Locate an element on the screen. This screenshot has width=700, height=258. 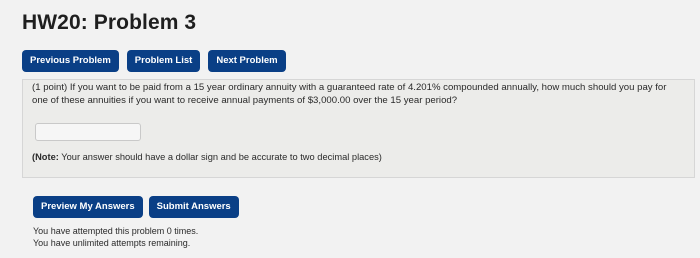
previous-problem-button: Previous Problem is located at coordinates (70, 61).